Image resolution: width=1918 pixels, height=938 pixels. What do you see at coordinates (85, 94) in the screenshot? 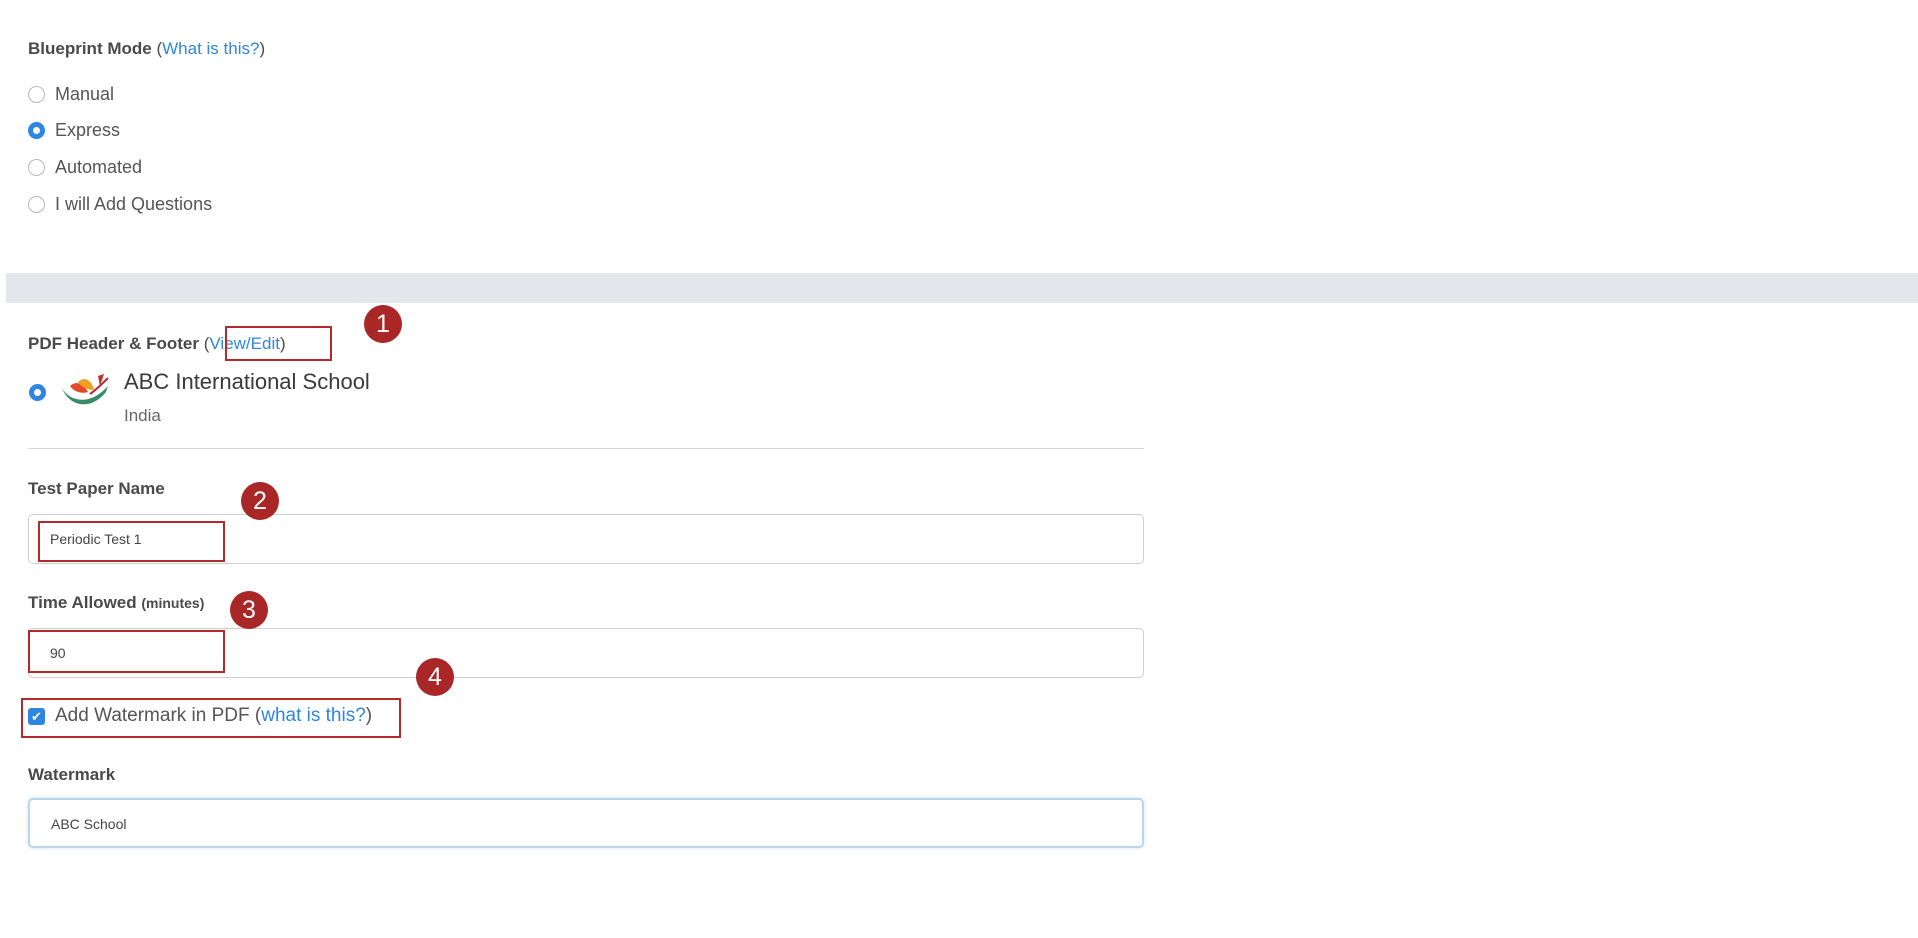
I see `radio-label: Manual` at bounding box center [85, 94].